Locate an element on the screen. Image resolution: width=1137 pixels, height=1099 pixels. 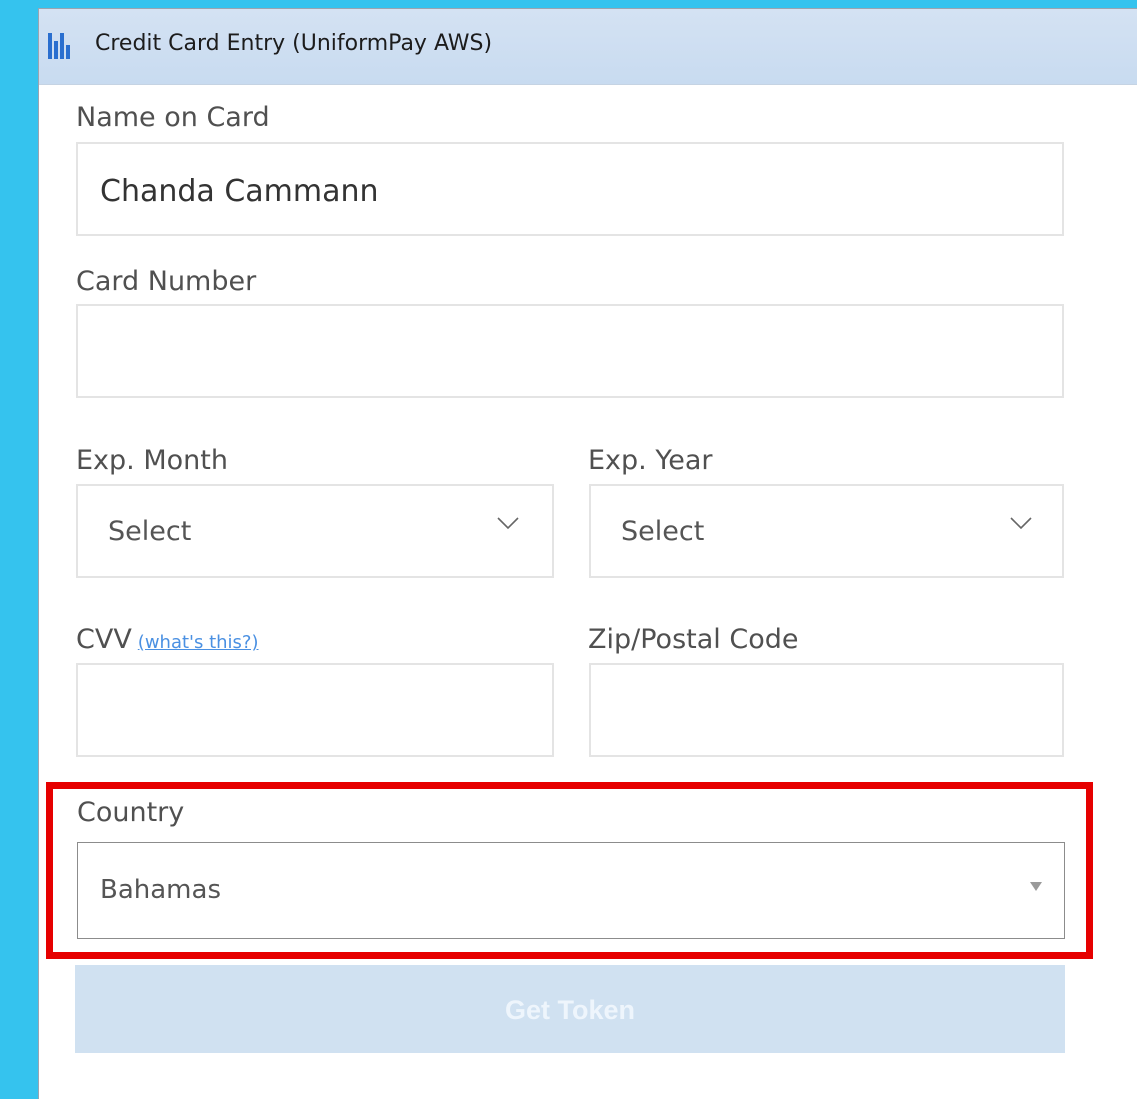
name-on-card-input: Chanda Cammann is located at coordinates (570, 189).